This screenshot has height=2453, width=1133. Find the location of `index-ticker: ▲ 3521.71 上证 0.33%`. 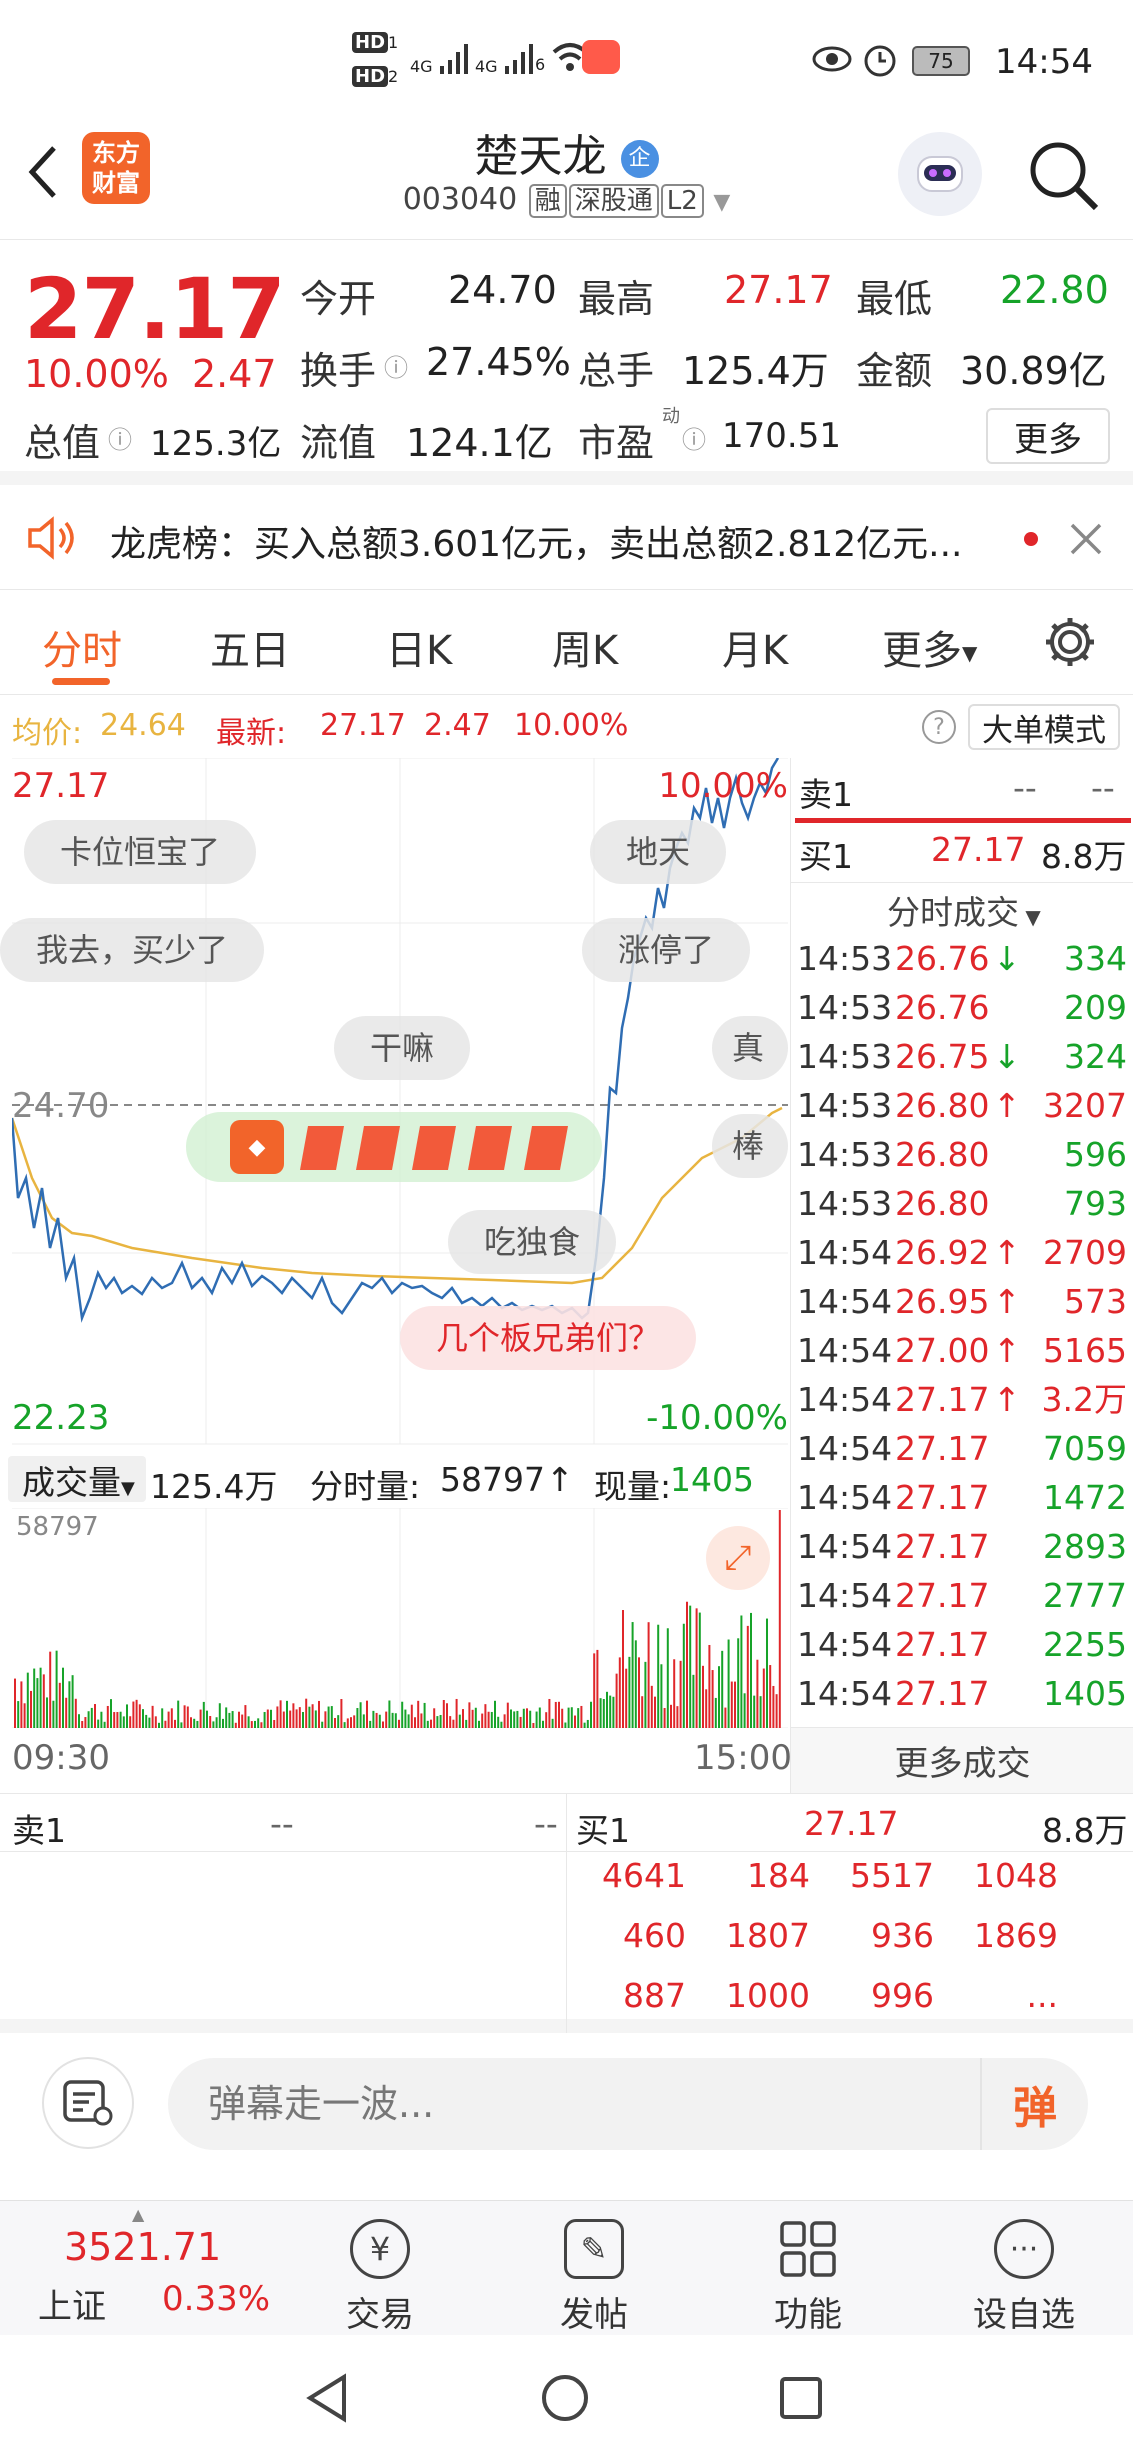

index-ticker: ▲ 3521.71 上证 0.33% is located at coordinates (135, 2268).